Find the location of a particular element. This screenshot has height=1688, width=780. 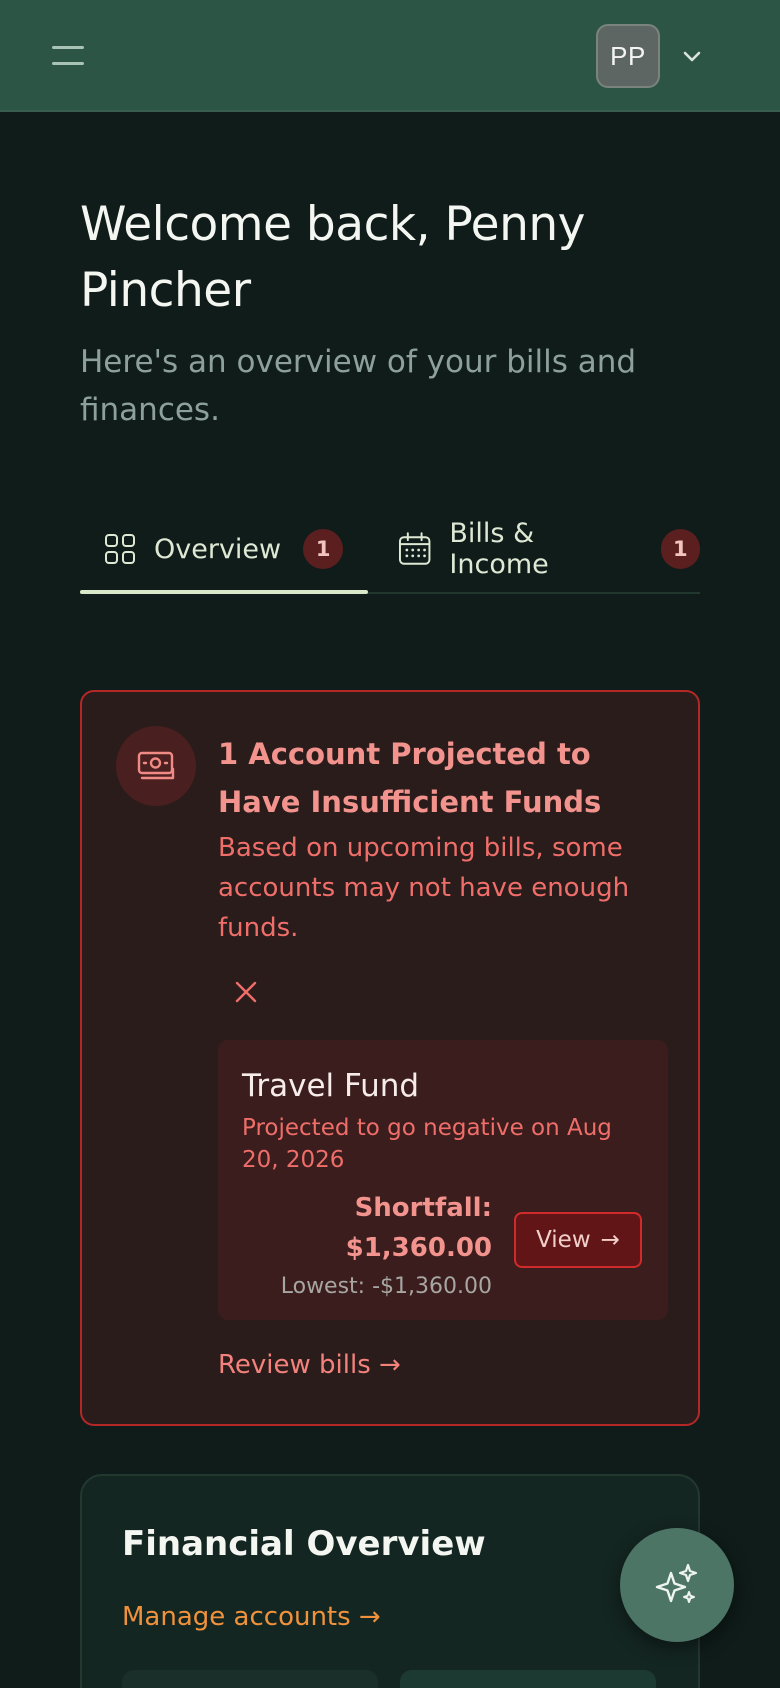

ai-assistant-button is located at coordinates (677, 1585).